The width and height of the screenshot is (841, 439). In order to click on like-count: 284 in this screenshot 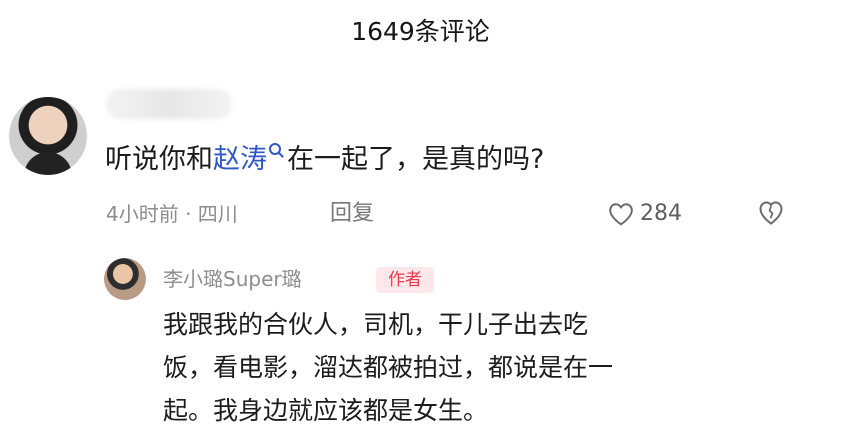, I will do `click(661, 213)`.